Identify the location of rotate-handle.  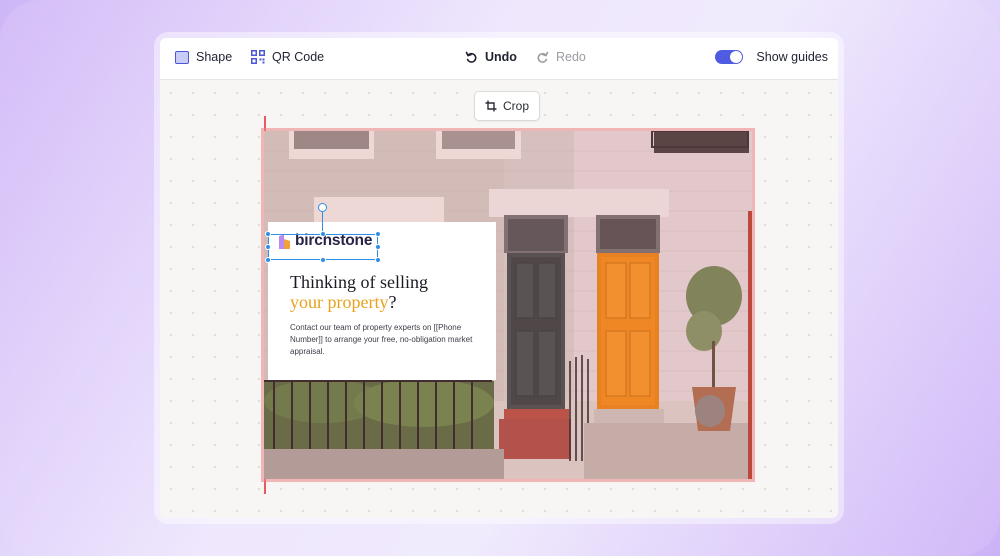
(322, 207).